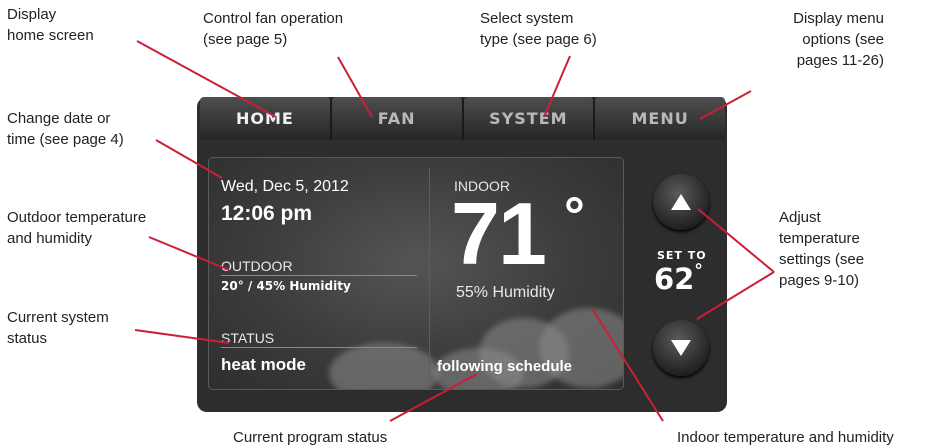  What do you see at coordinates (285, 187) in the screenshot?
I see `date-label: Wed, Dec 5, 2012` at bounding box center [285, 187].